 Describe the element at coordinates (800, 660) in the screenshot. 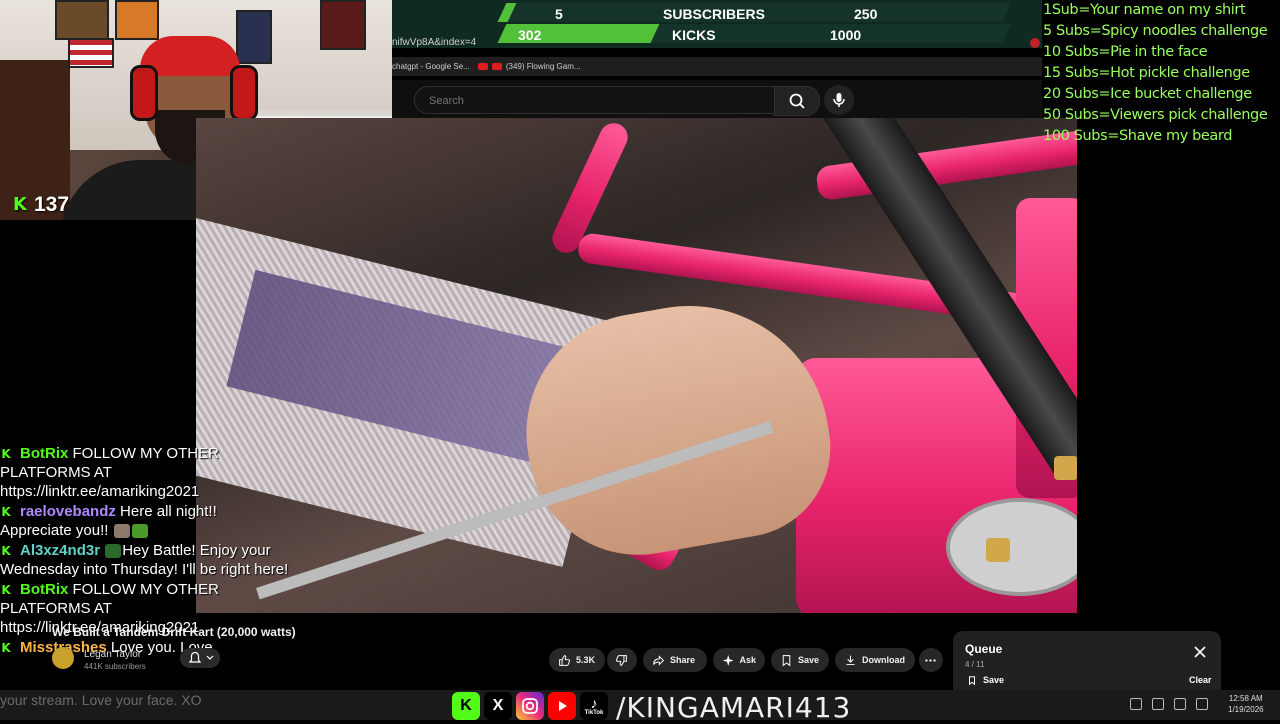

I see `save-button: Save` at that location.